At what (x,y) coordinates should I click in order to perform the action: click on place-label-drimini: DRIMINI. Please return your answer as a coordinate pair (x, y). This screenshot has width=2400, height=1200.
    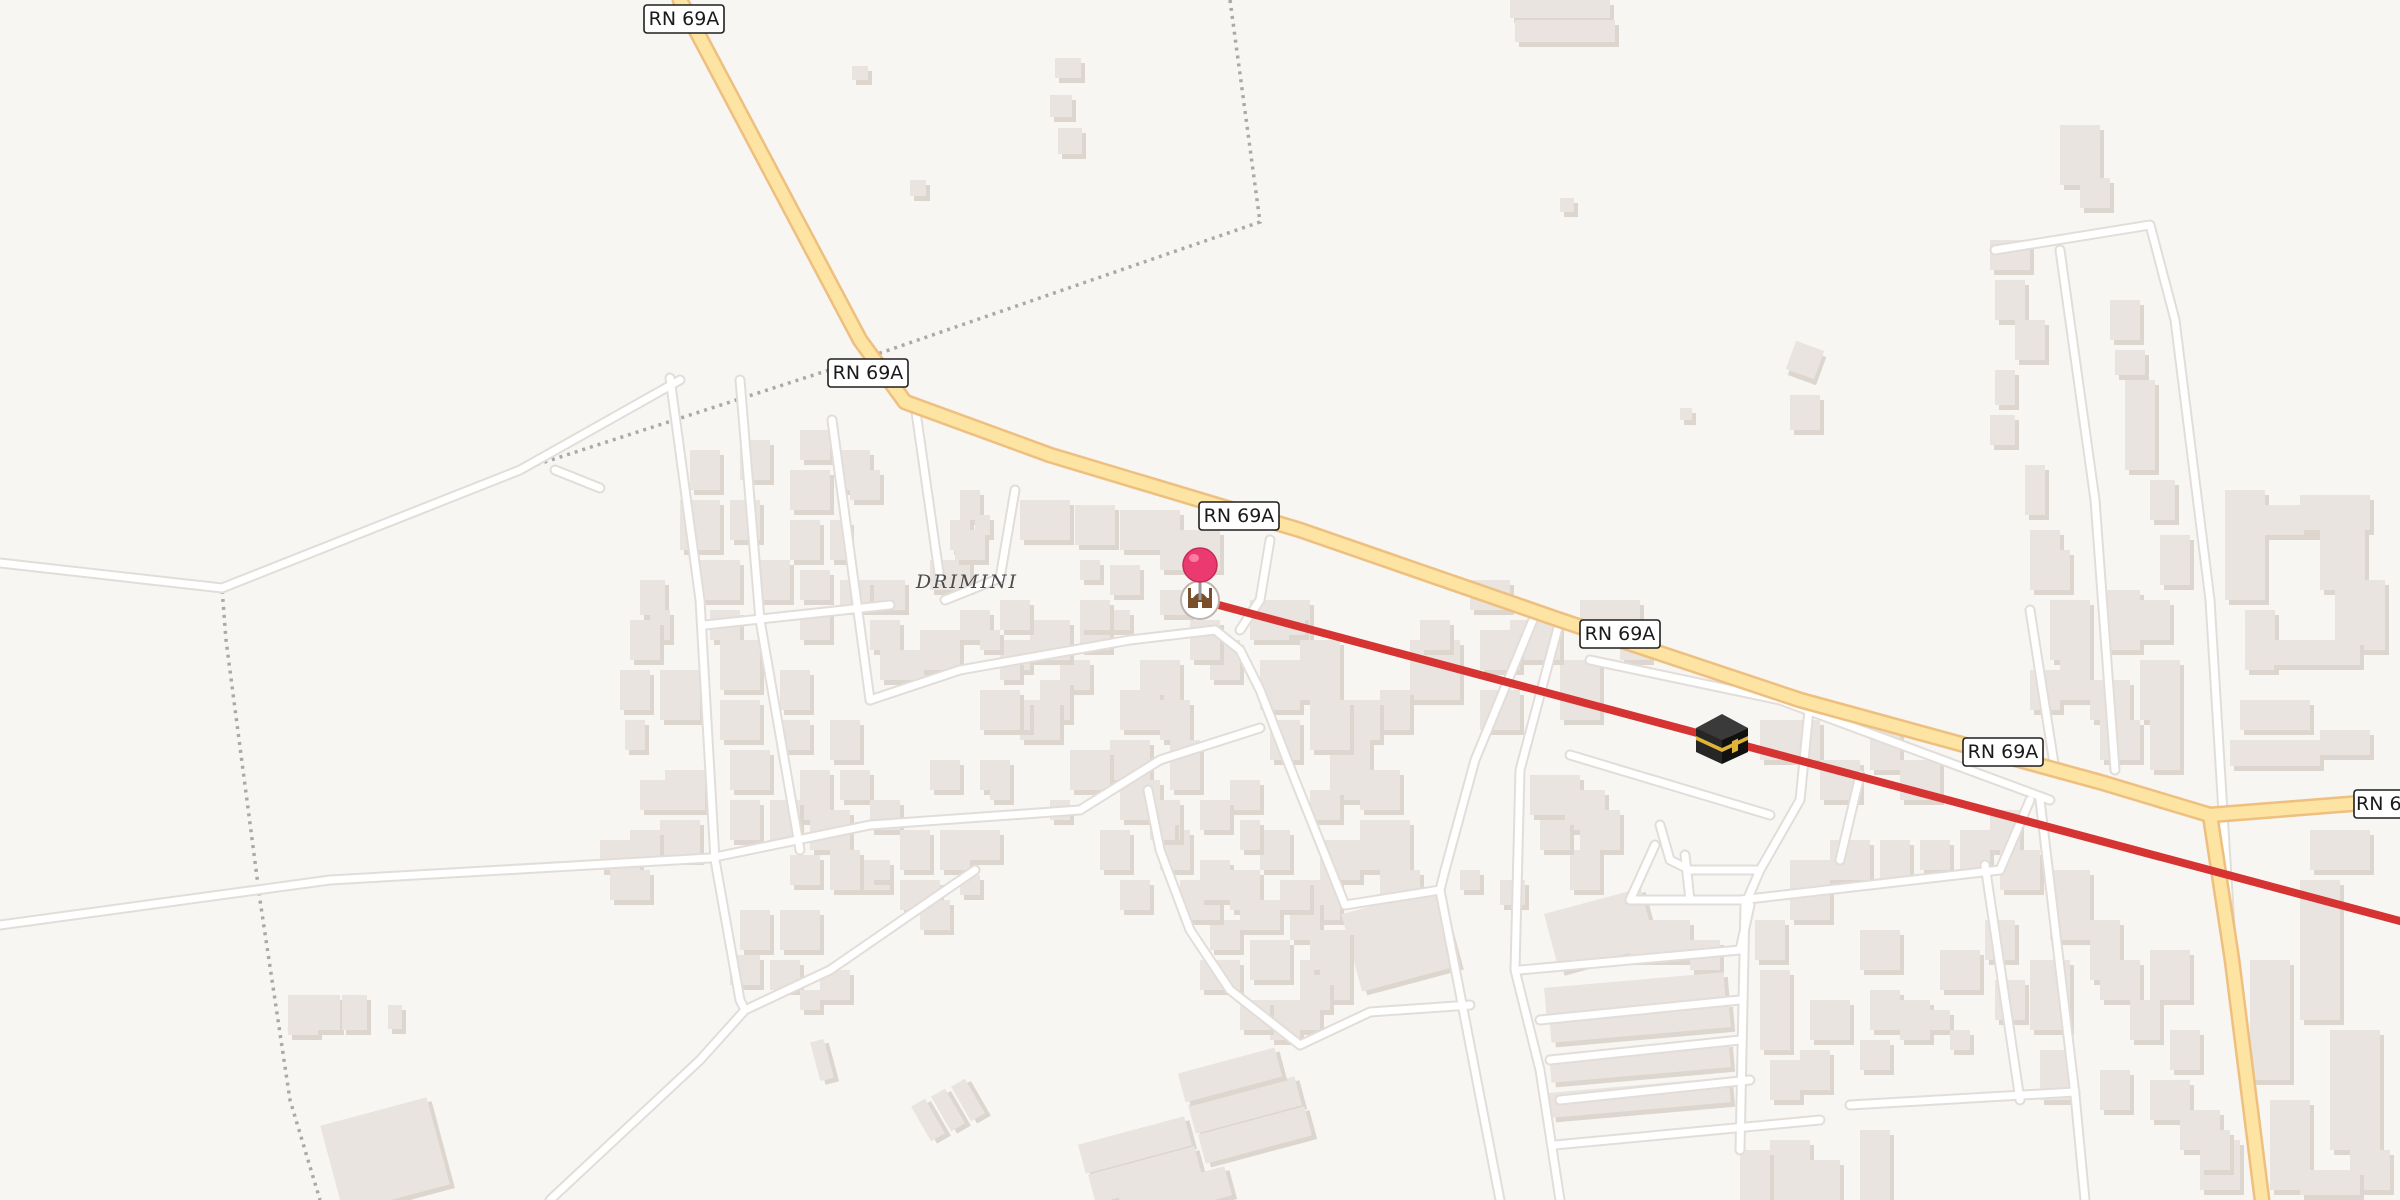
    Looking at the image, I should click on (966, 582).